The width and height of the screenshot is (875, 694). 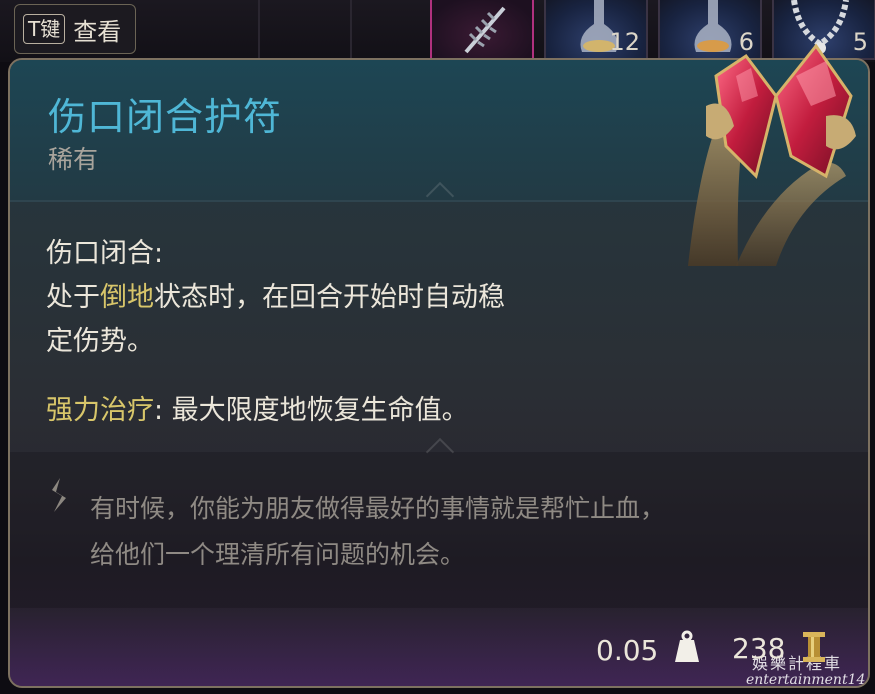 What do you see at coordinates (100, 341) in the screenshot?
I see `effect-line-2: 定伤势。` at bounding box center [100, 341].